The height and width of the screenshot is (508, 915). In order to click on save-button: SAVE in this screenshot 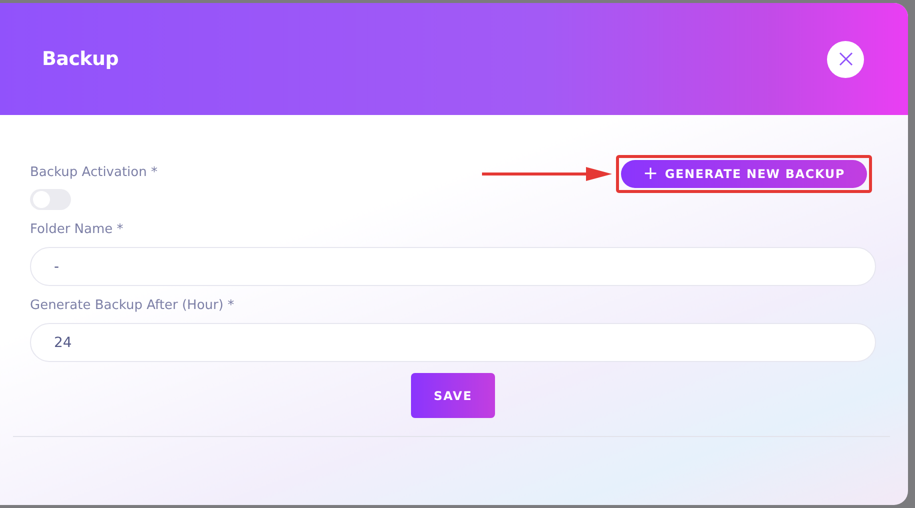, I will do `click(453, 395)`.